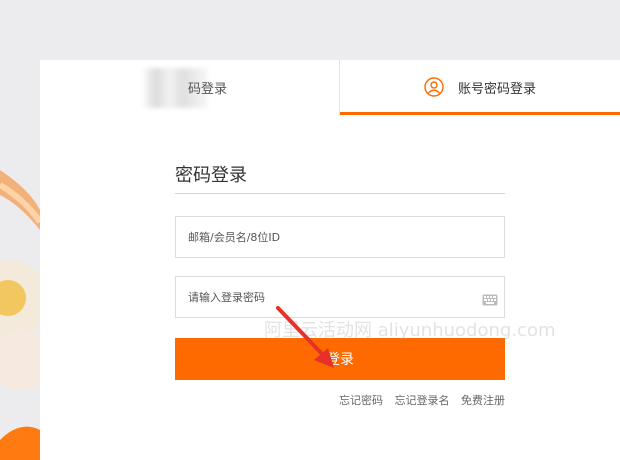 Image resolution: width=620 pixels, height=460 pixels. I want to click on keyboard-icon, so click(490, 298).